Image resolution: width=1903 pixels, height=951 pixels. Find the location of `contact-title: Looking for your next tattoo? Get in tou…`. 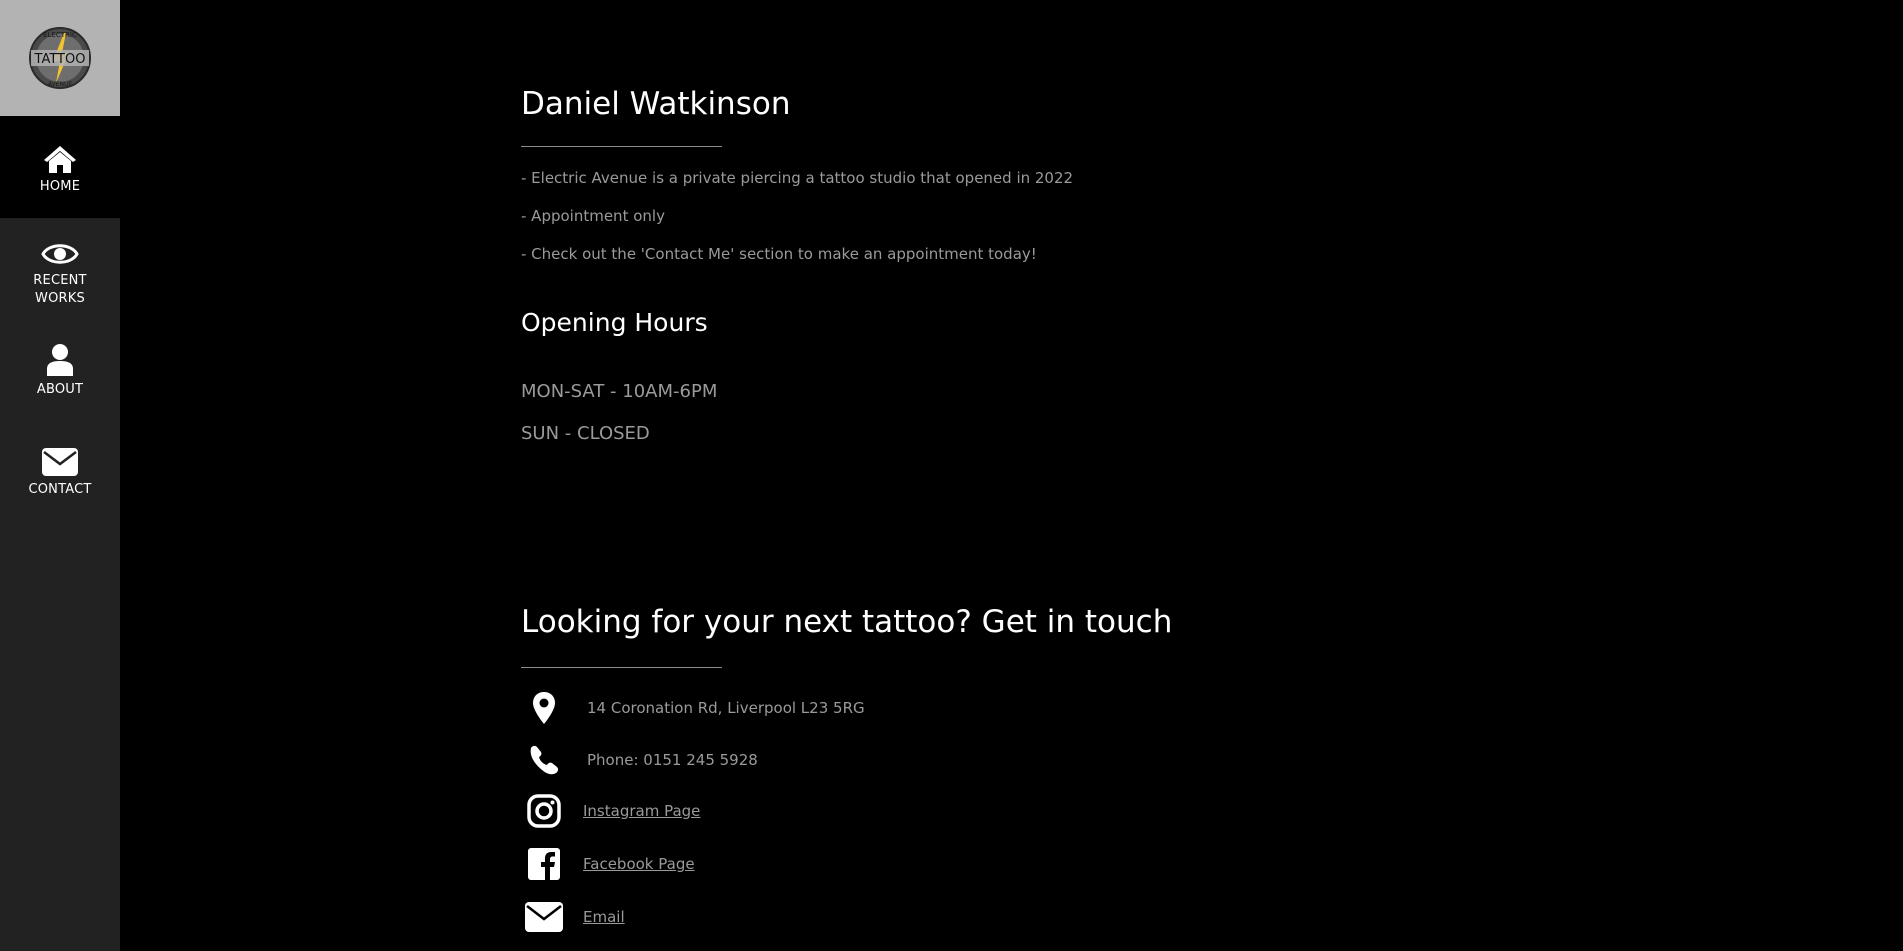

contact-title: Looking for your next tattoo? Get in tou… is located at coordinates (847, 622).